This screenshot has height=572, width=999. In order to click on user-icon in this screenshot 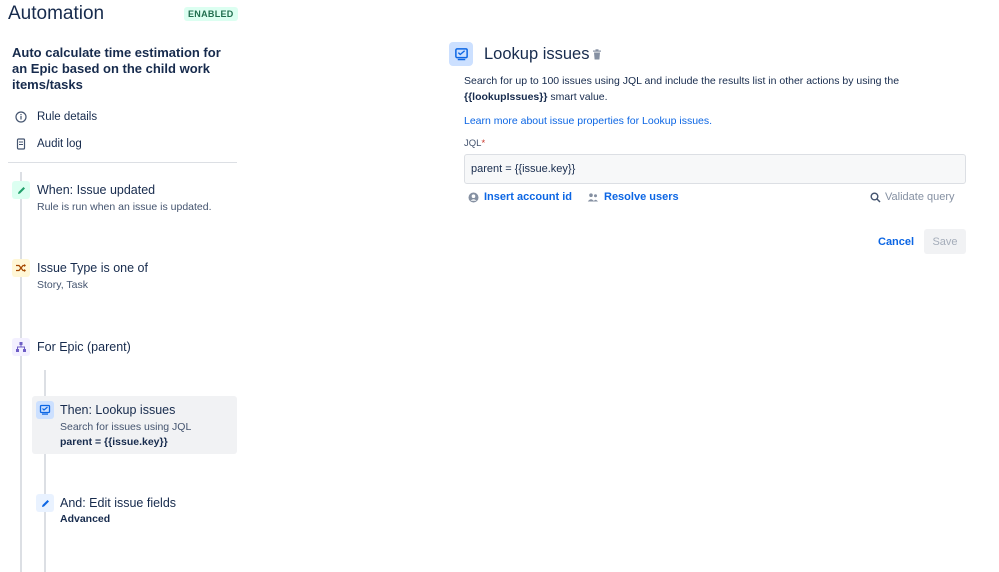, I will do `click(473, 197)`.